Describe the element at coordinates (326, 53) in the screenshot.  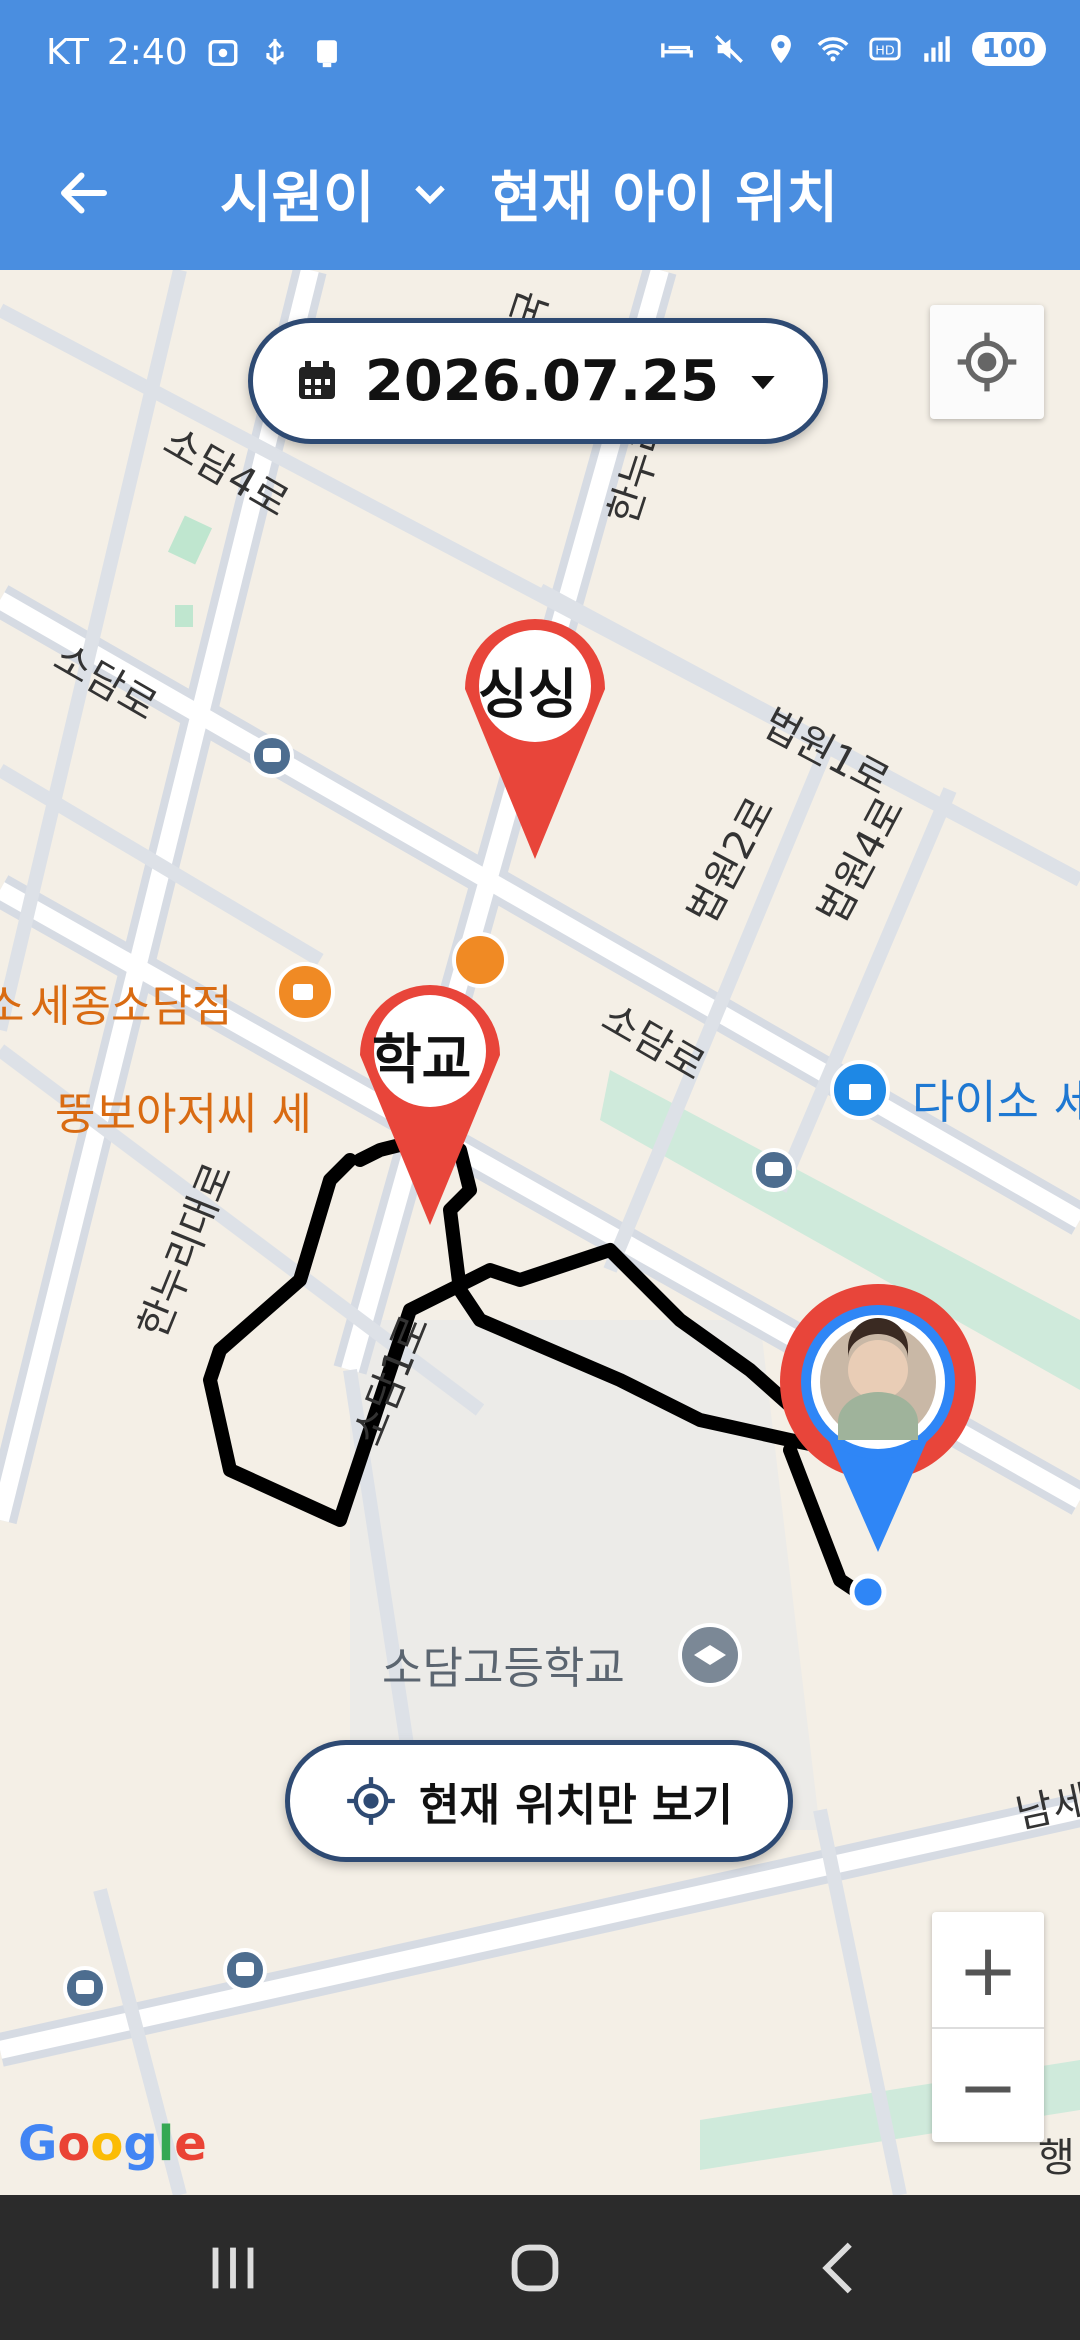
I see `device-icon` at that location.